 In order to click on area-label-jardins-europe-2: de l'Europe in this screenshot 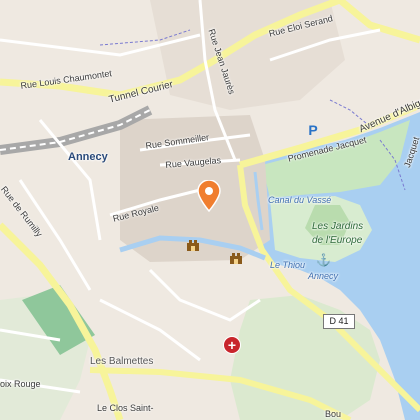, I will do `click(337, 240)`.